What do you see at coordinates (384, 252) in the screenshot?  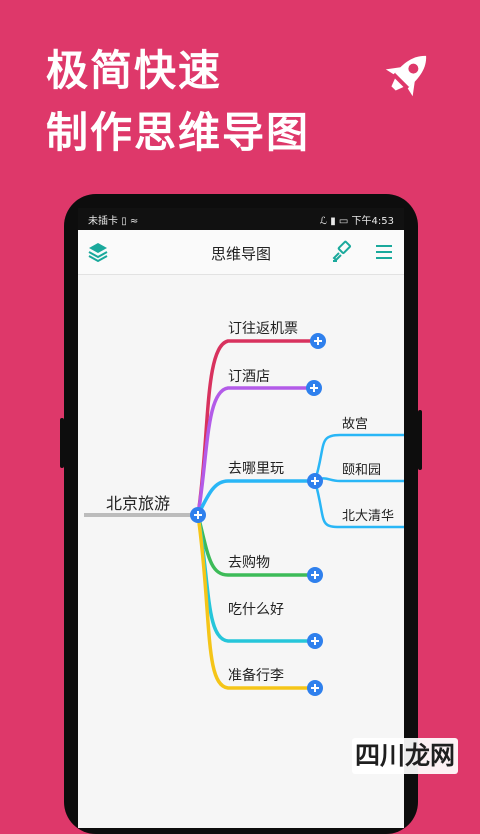 I see `menu-icon` at bounding box center [384, 252].